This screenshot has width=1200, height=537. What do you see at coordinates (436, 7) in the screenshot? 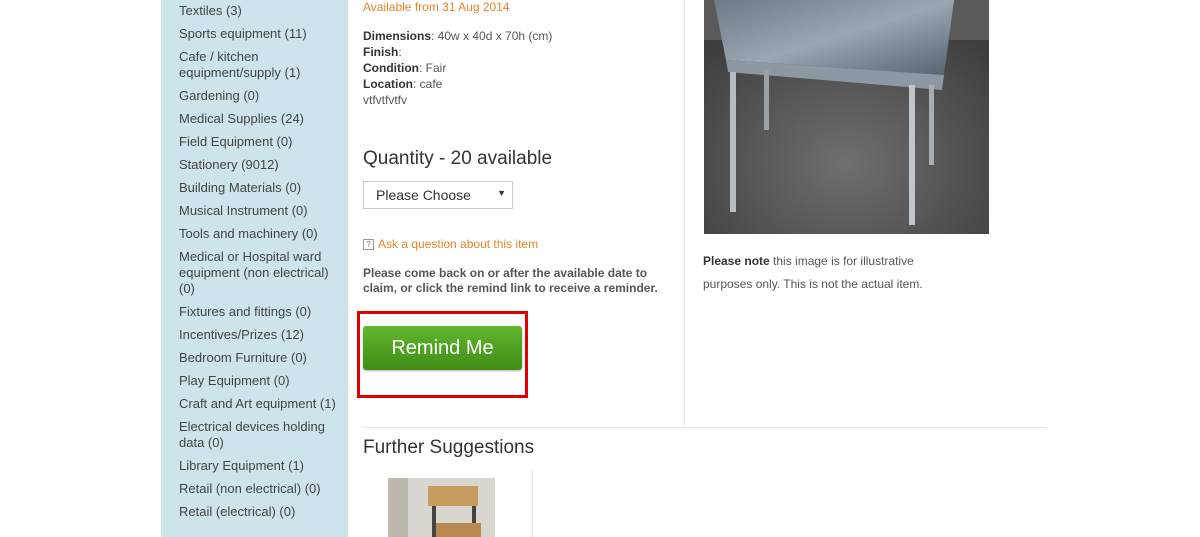
I see `available-date: Available from 31 Aug 2014` at bounding box center [436, 7].